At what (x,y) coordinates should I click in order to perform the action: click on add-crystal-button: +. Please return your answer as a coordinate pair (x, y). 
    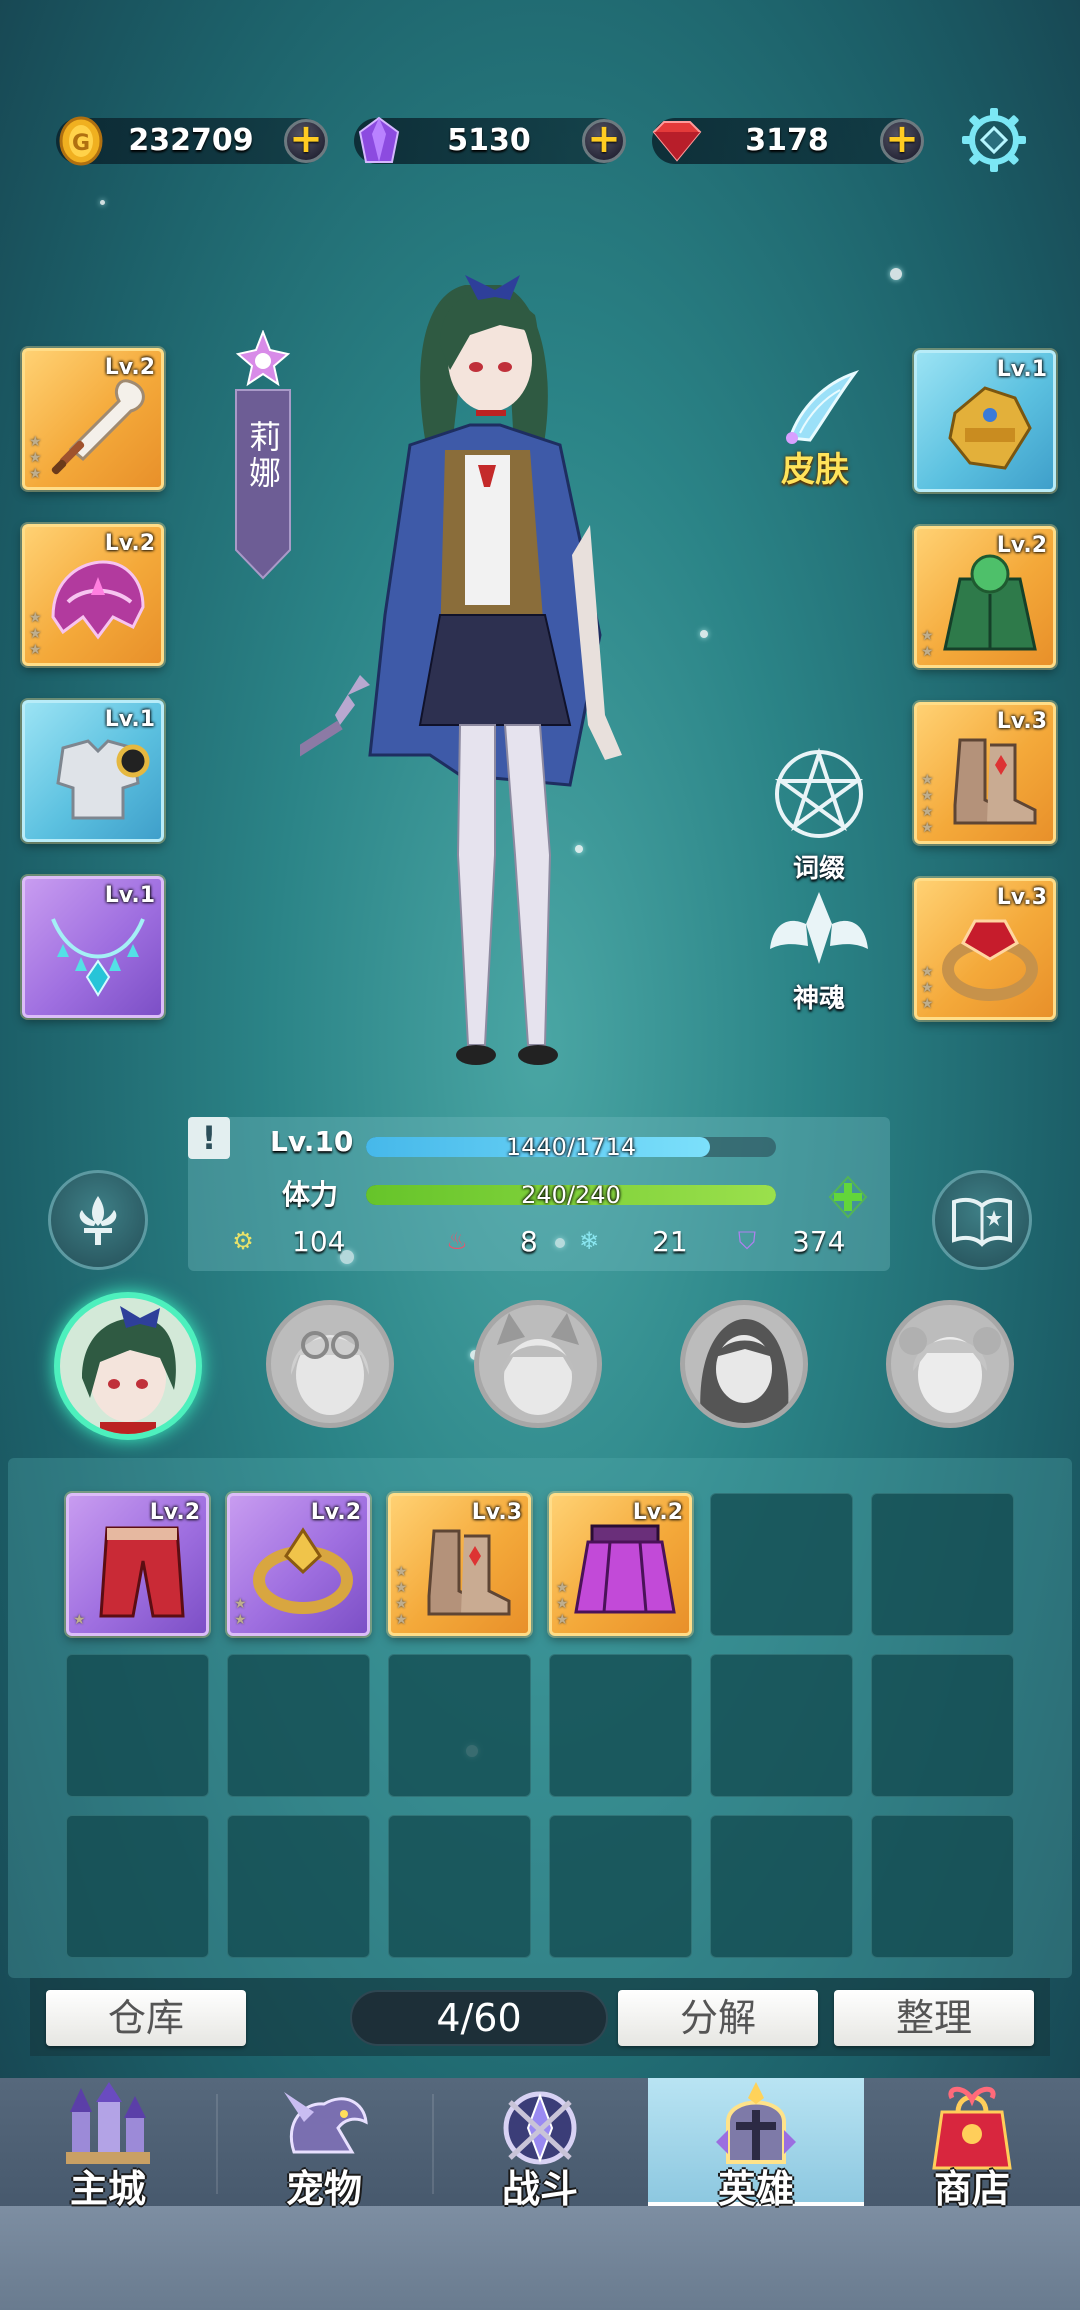
    Looking at the image, I should click on (604, 141).